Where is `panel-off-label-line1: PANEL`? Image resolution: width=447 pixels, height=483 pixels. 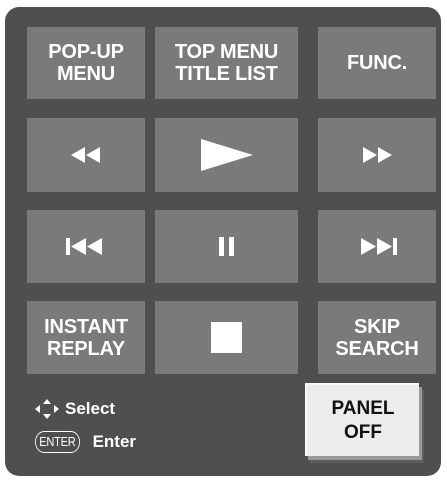
panel-off-label-line1: PANEL is located at coordinates (363, 408).